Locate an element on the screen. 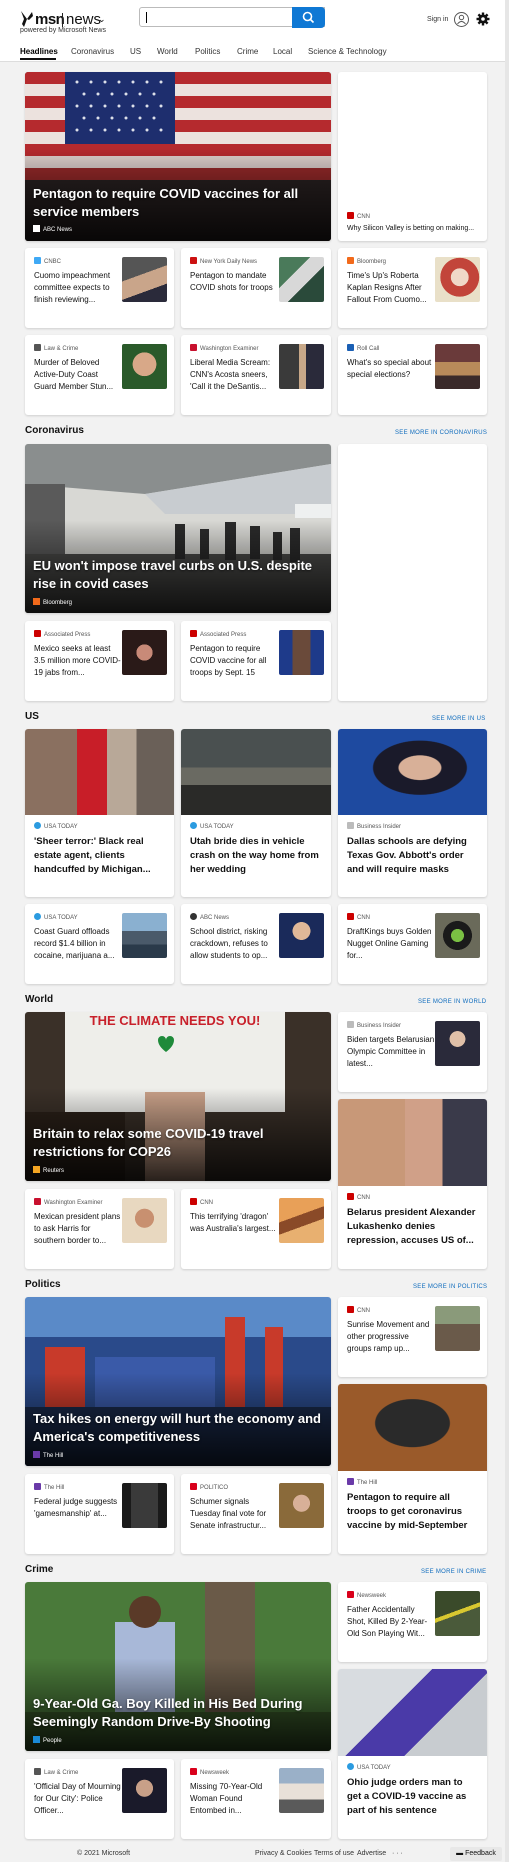  search-button is located at coordinates (308, 17).